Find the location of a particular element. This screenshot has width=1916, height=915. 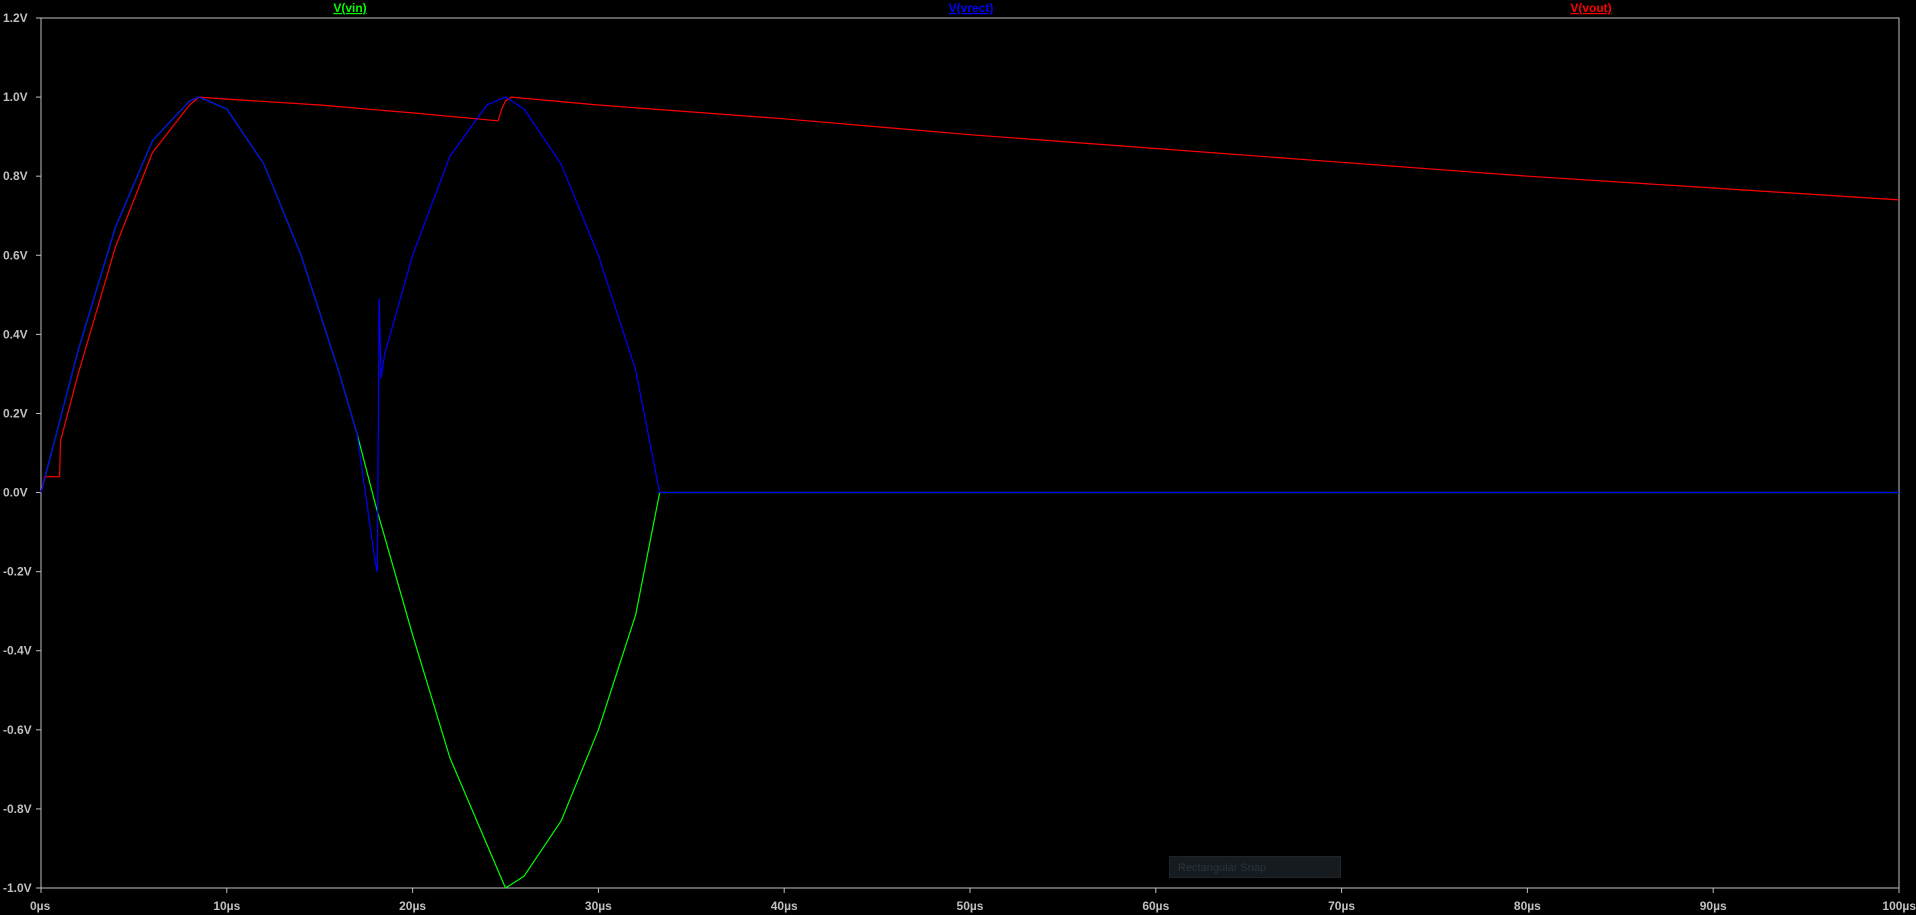

y-tick-label: 0.2V is located at coordinates (15, 413).